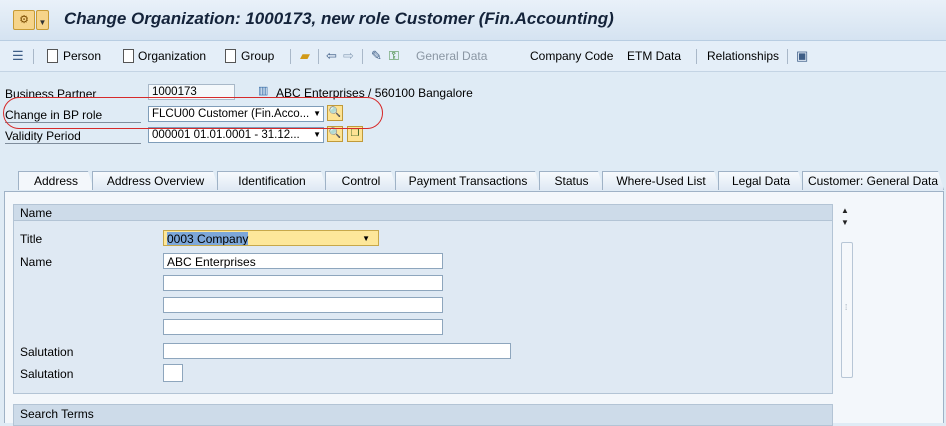 The width and height of the screenshot is (946, 426). What do you see at coordinates (272, 180) in the screenshot?
I see `tab-identification: Identification` at bounding box center [272, 180].